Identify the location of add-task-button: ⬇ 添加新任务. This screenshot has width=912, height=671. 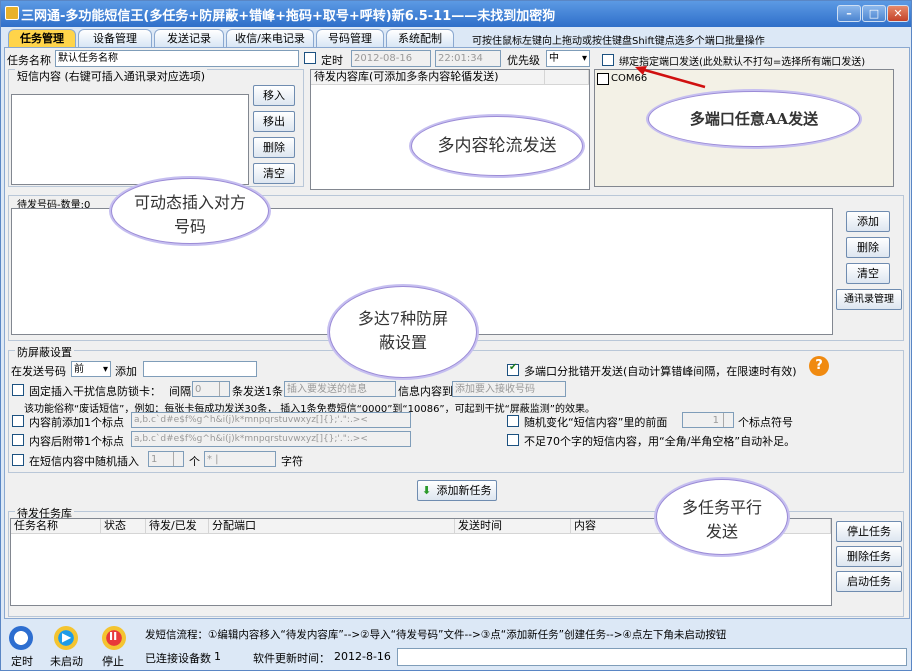
(457, 490).